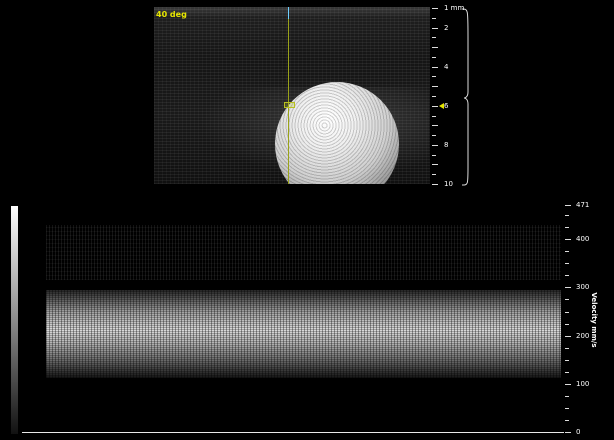  What do you see at coordinates (448, 184) in the screenshot?
I see `depth-label: 10` at bounding box center [448, 184].